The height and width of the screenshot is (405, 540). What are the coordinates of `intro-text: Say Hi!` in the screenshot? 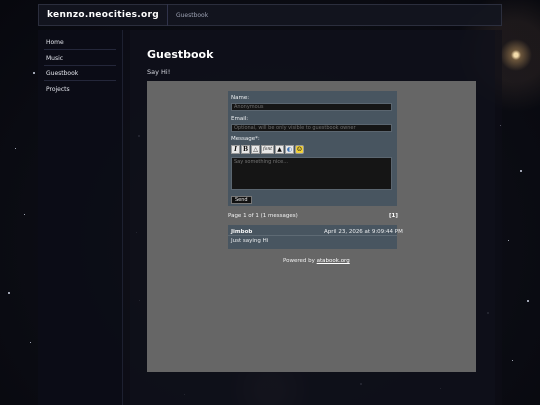 It's located at (159, 72).